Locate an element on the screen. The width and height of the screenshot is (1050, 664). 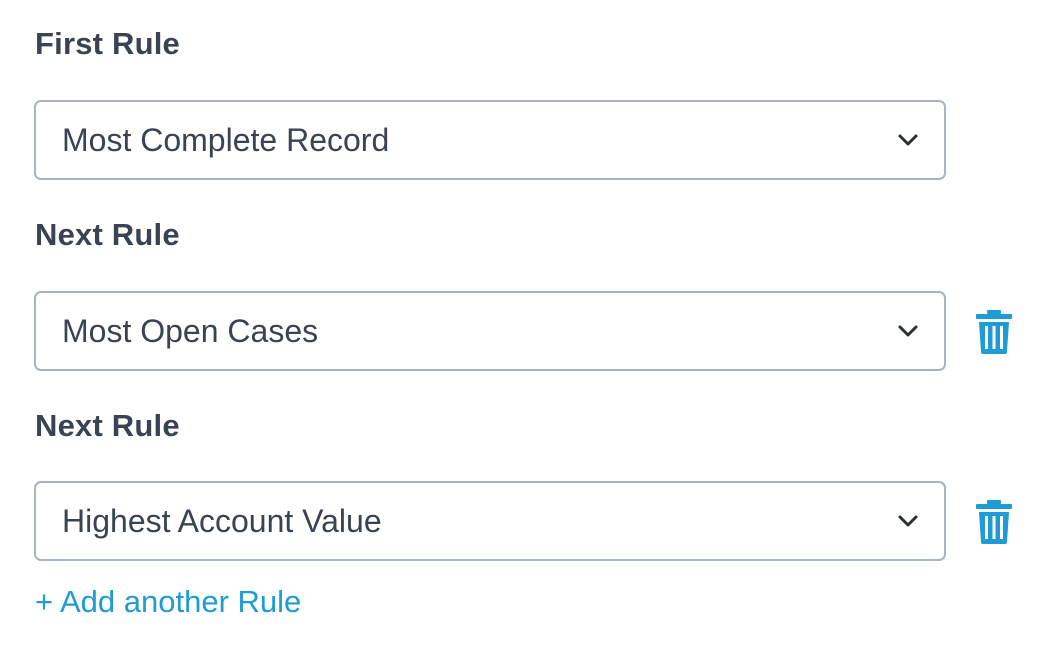
rule-row-2: Most Open Cases is located at coordinates (534, 332).